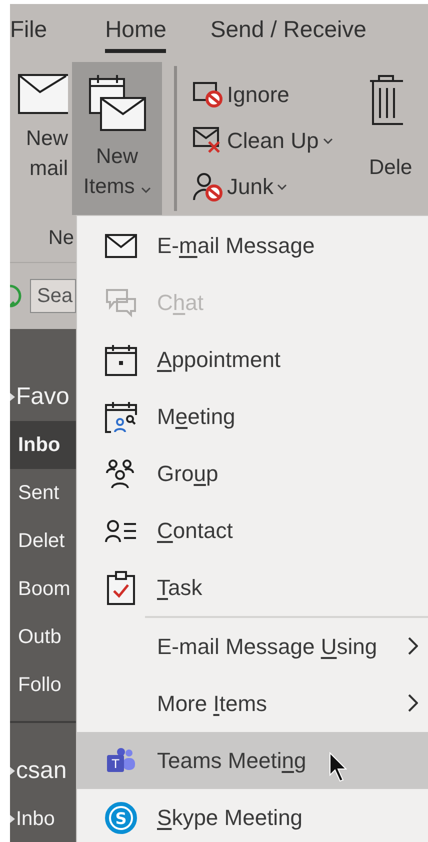  I want to click on ribbon-small-button: Ignore, so click(281, 95).